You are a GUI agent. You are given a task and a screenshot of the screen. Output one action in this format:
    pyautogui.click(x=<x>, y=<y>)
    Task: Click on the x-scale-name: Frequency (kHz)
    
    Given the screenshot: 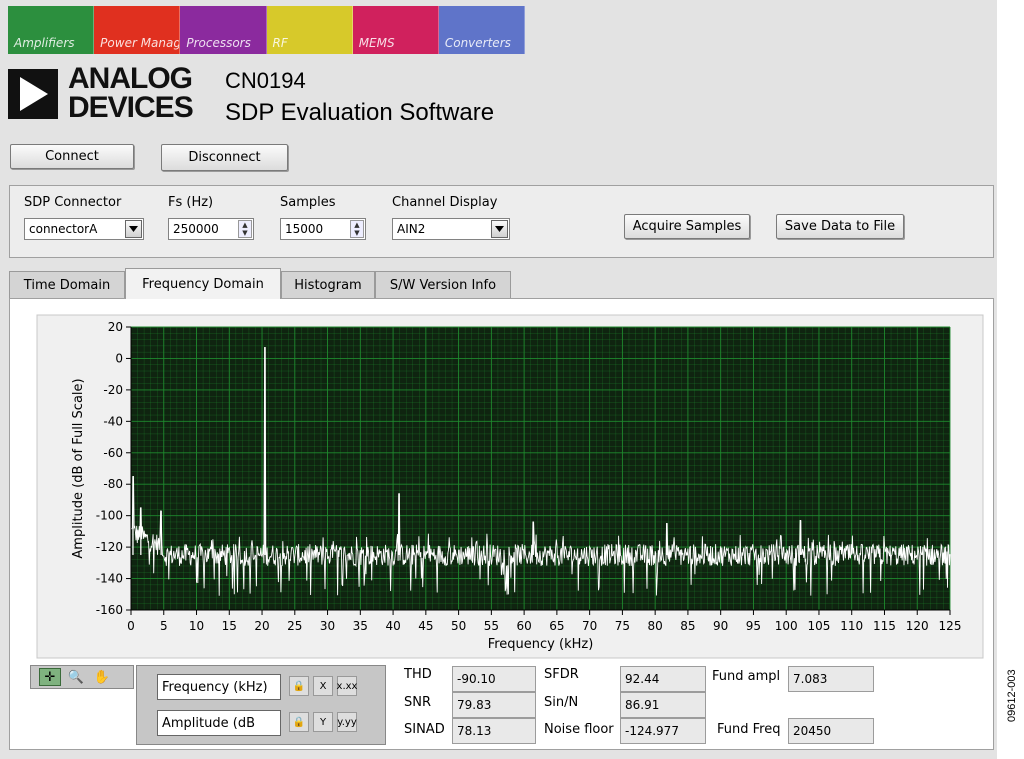 What is the action you would take?
    pyautogui.click(x=219, y=687)
    